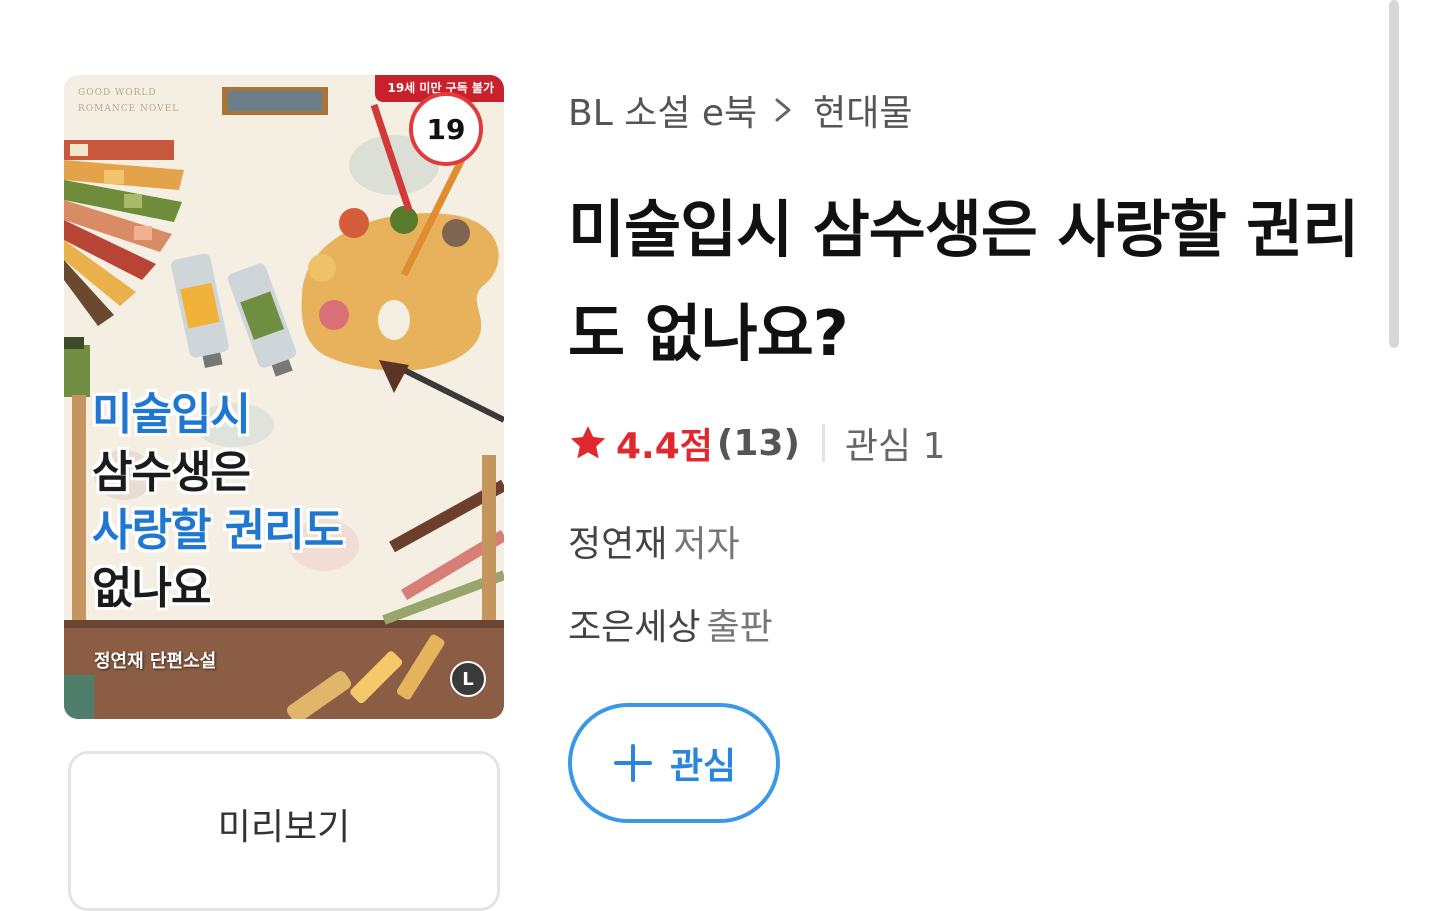 The width and height of the screenshot is (1440, 911). Describe the element at coordinates (895, 446) in the screenshot. I see `wishlist-count: 관심 1` at that location.